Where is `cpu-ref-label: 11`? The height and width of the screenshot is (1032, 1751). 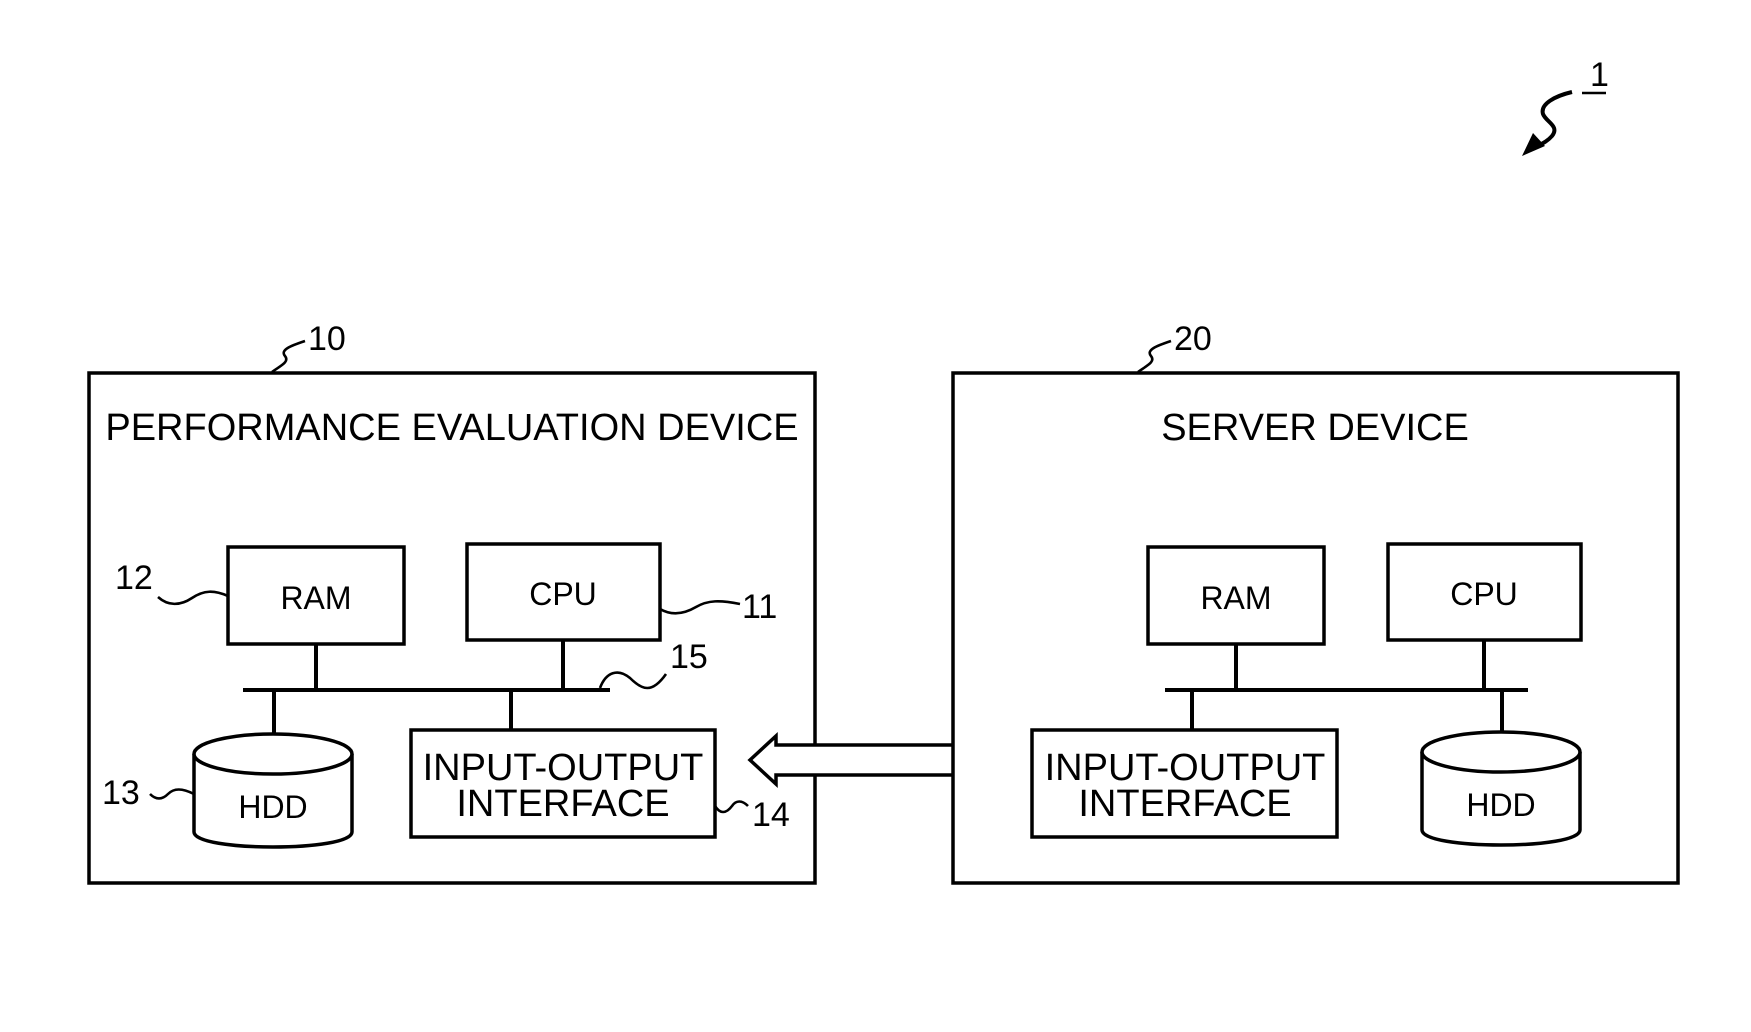
cpu-ref-label: 11 is located at coordinates (759, 607).